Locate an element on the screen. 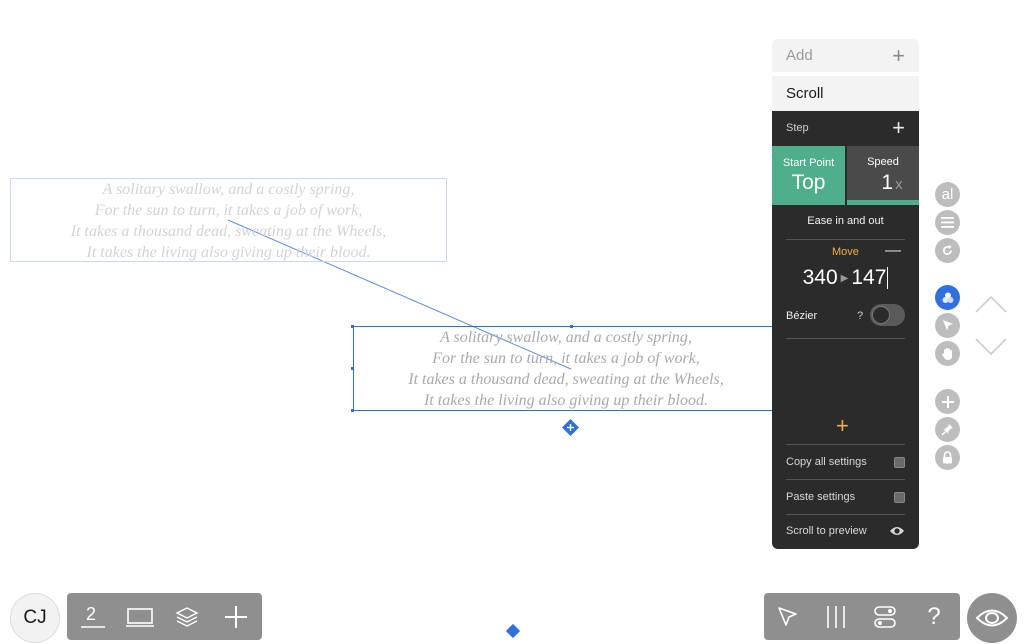  copy-all-label: Copy all settings is located at coordinates (826, 462).